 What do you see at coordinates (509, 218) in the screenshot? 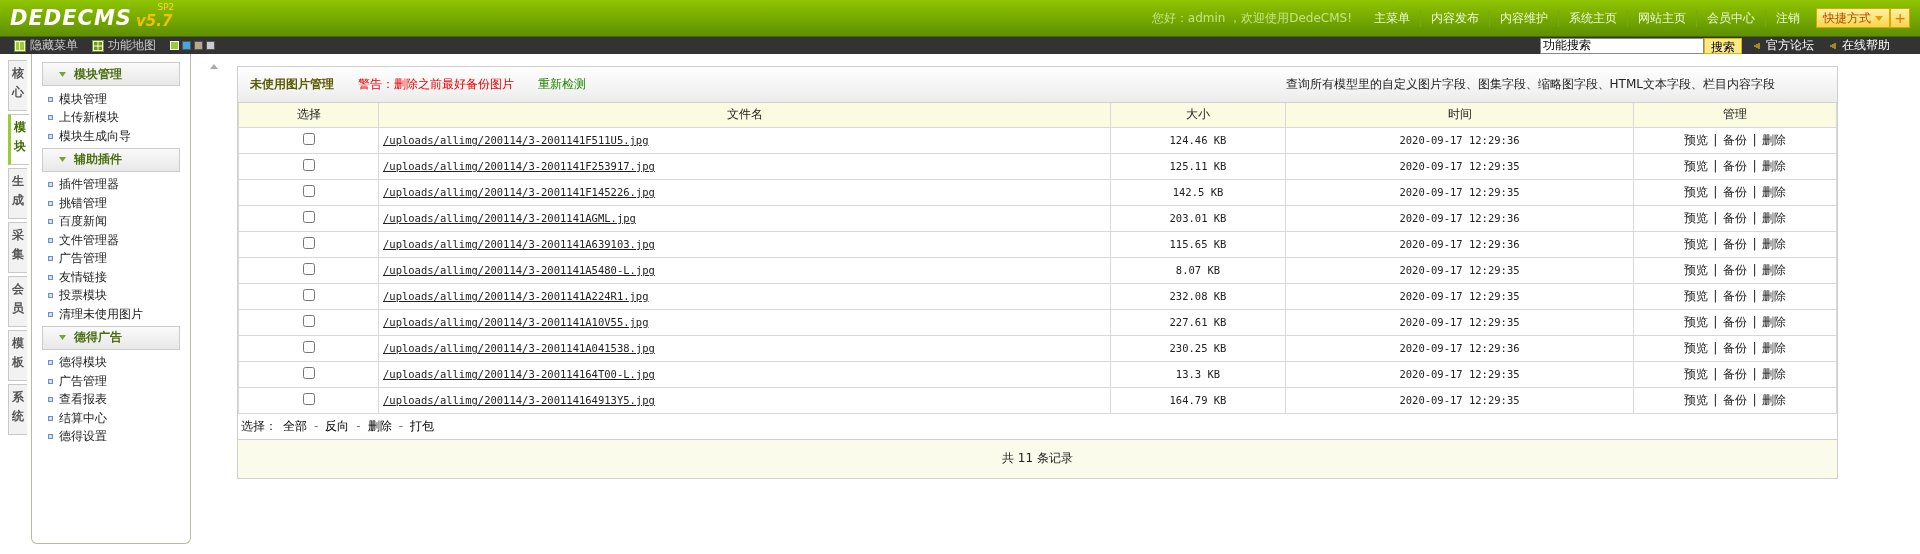
I see `file-link: /uploads/allimg/200114/3-2001141AGML.jpg` at bounding box center [509, 218].